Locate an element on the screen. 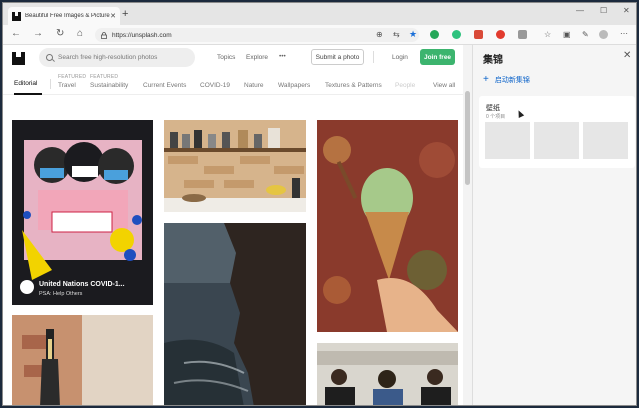 This screenshot has width=639, height=408. search-input: Search free high-resolution photos is located at coordinates (117, 57).